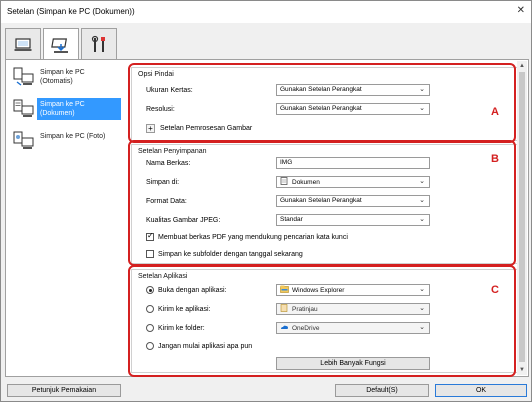  I want to click on annotation-marker-a: A, so click(495, 112).